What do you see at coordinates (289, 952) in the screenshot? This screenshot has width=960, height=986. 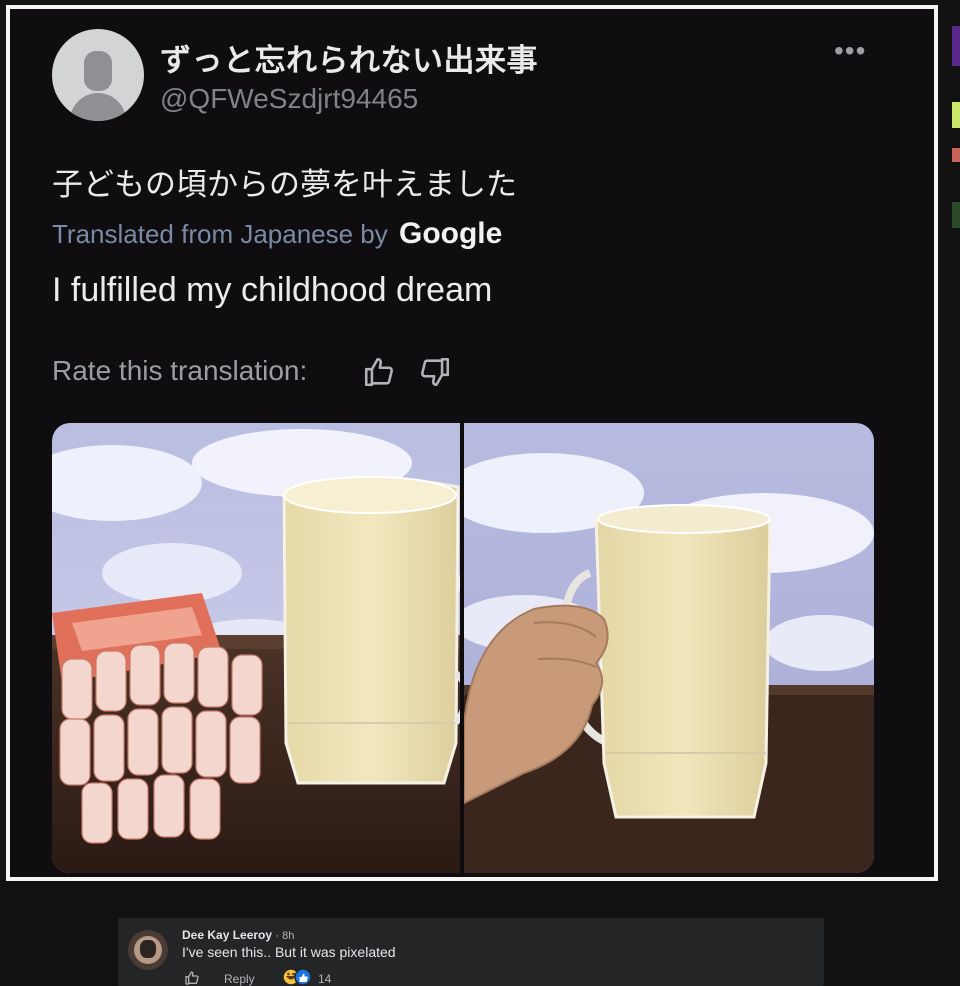 I see `comment-text: I've seen this.. But it was pixelated` at bounding box center [289, 952].